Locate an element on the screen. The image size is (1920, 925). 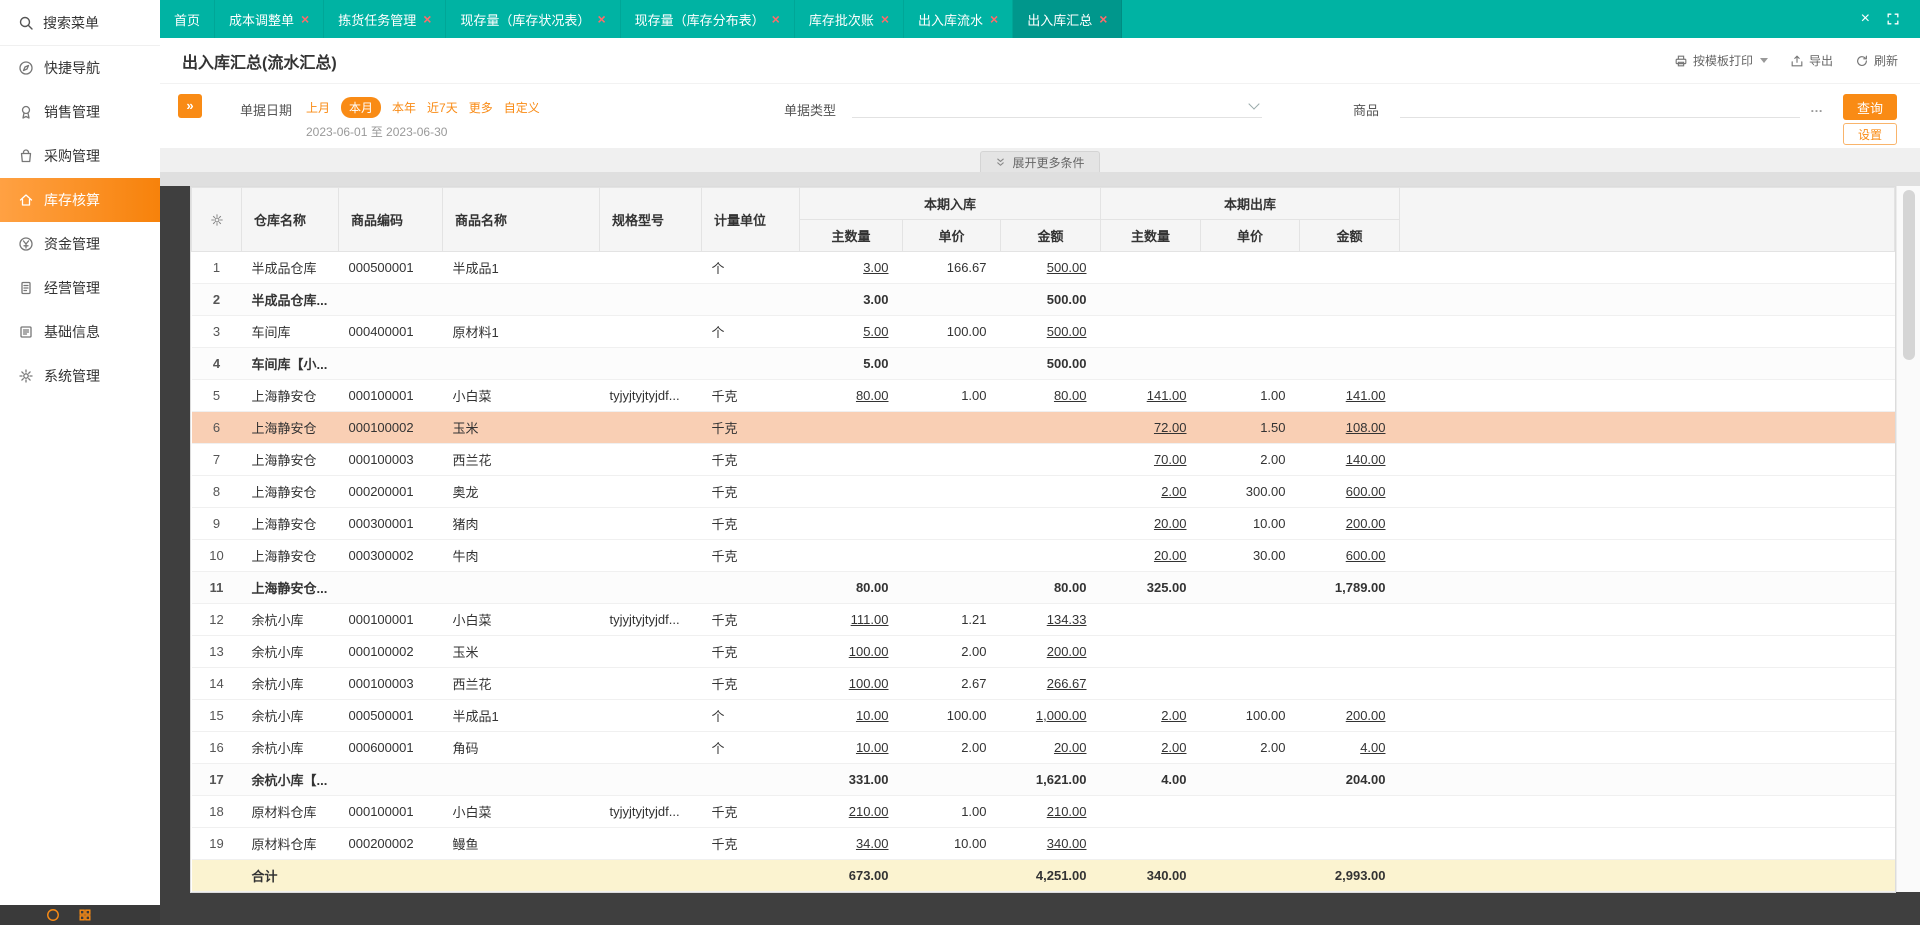
drilldown-link: 266.67 is located at coordinates (1067, 683).